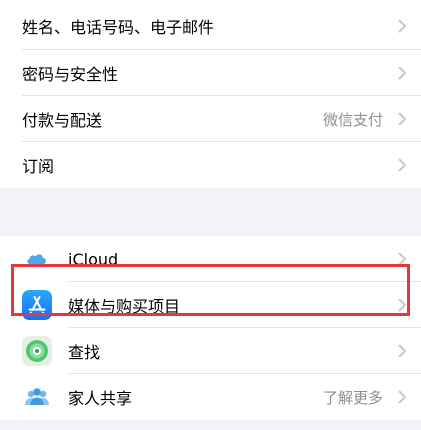  What do you see at coordinates (352, 119) in the screenshot?
I see `payment-method-value: 微信支付` at bounding box center [352, 119].